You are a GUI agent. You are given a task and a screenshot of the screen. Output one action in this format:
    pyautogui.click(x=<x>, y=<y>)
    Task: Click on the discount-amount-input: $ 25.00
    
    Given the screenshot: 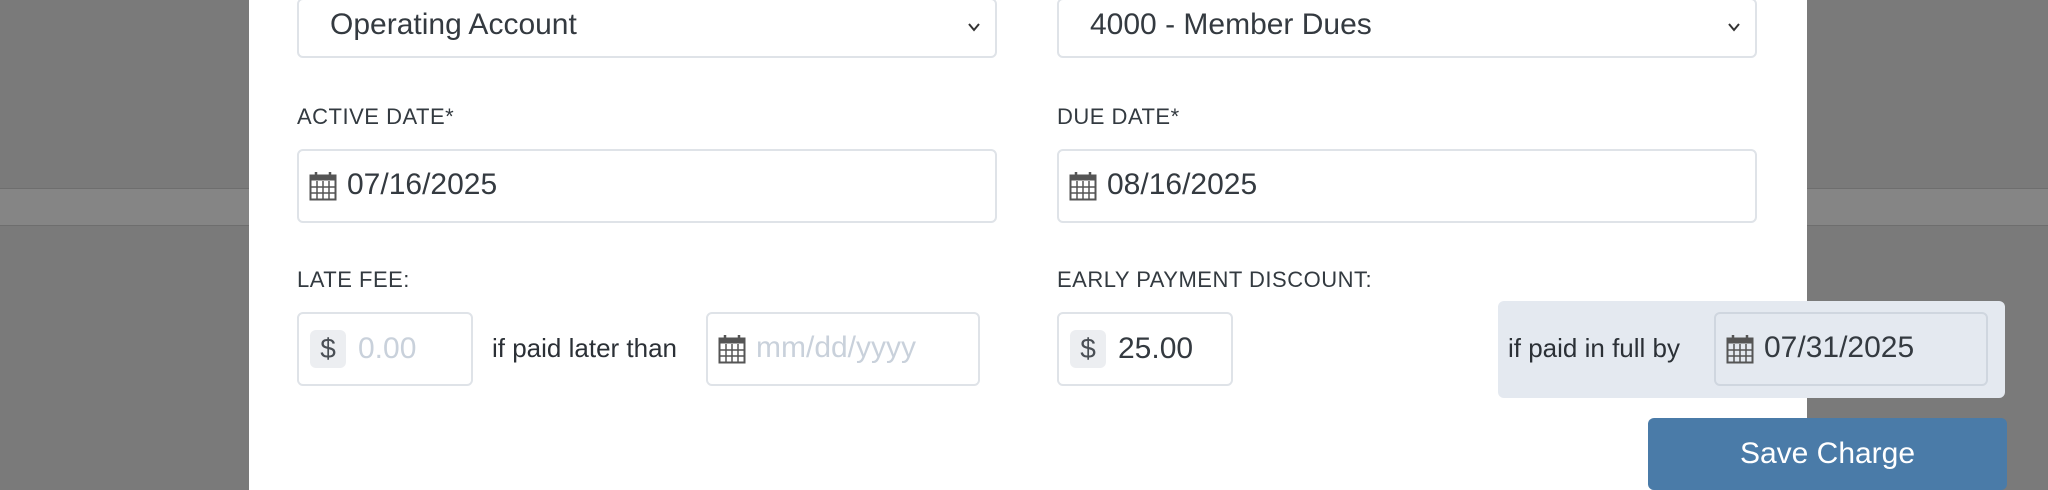 What is the action you would take?
    pyautogui.click(x=1145, y=349)
    